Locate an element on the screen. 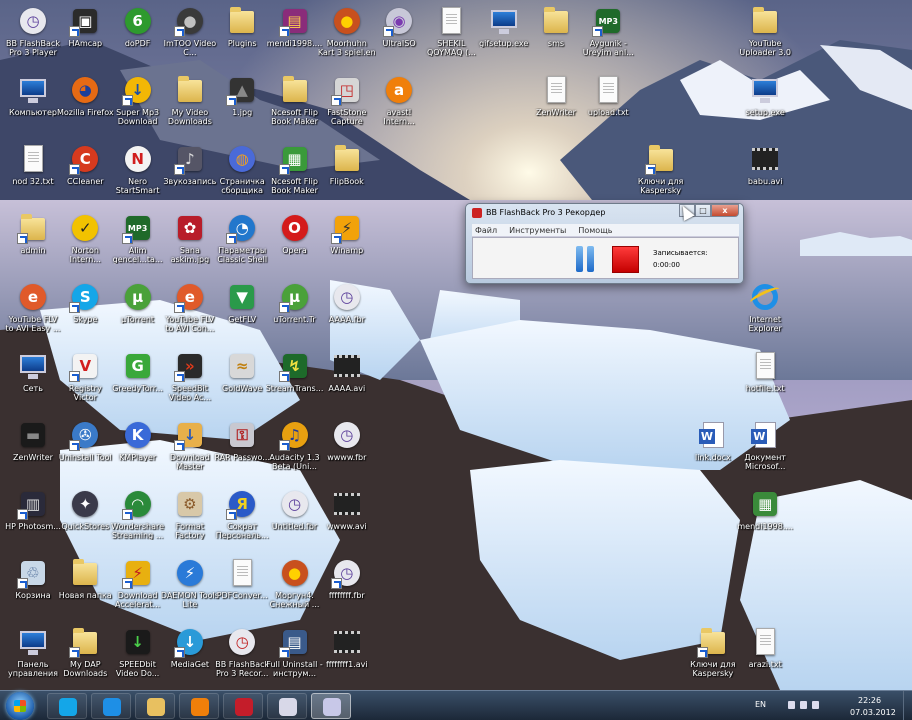  desktop-icon: Internet Explorer is located at coordinates (765, 314).